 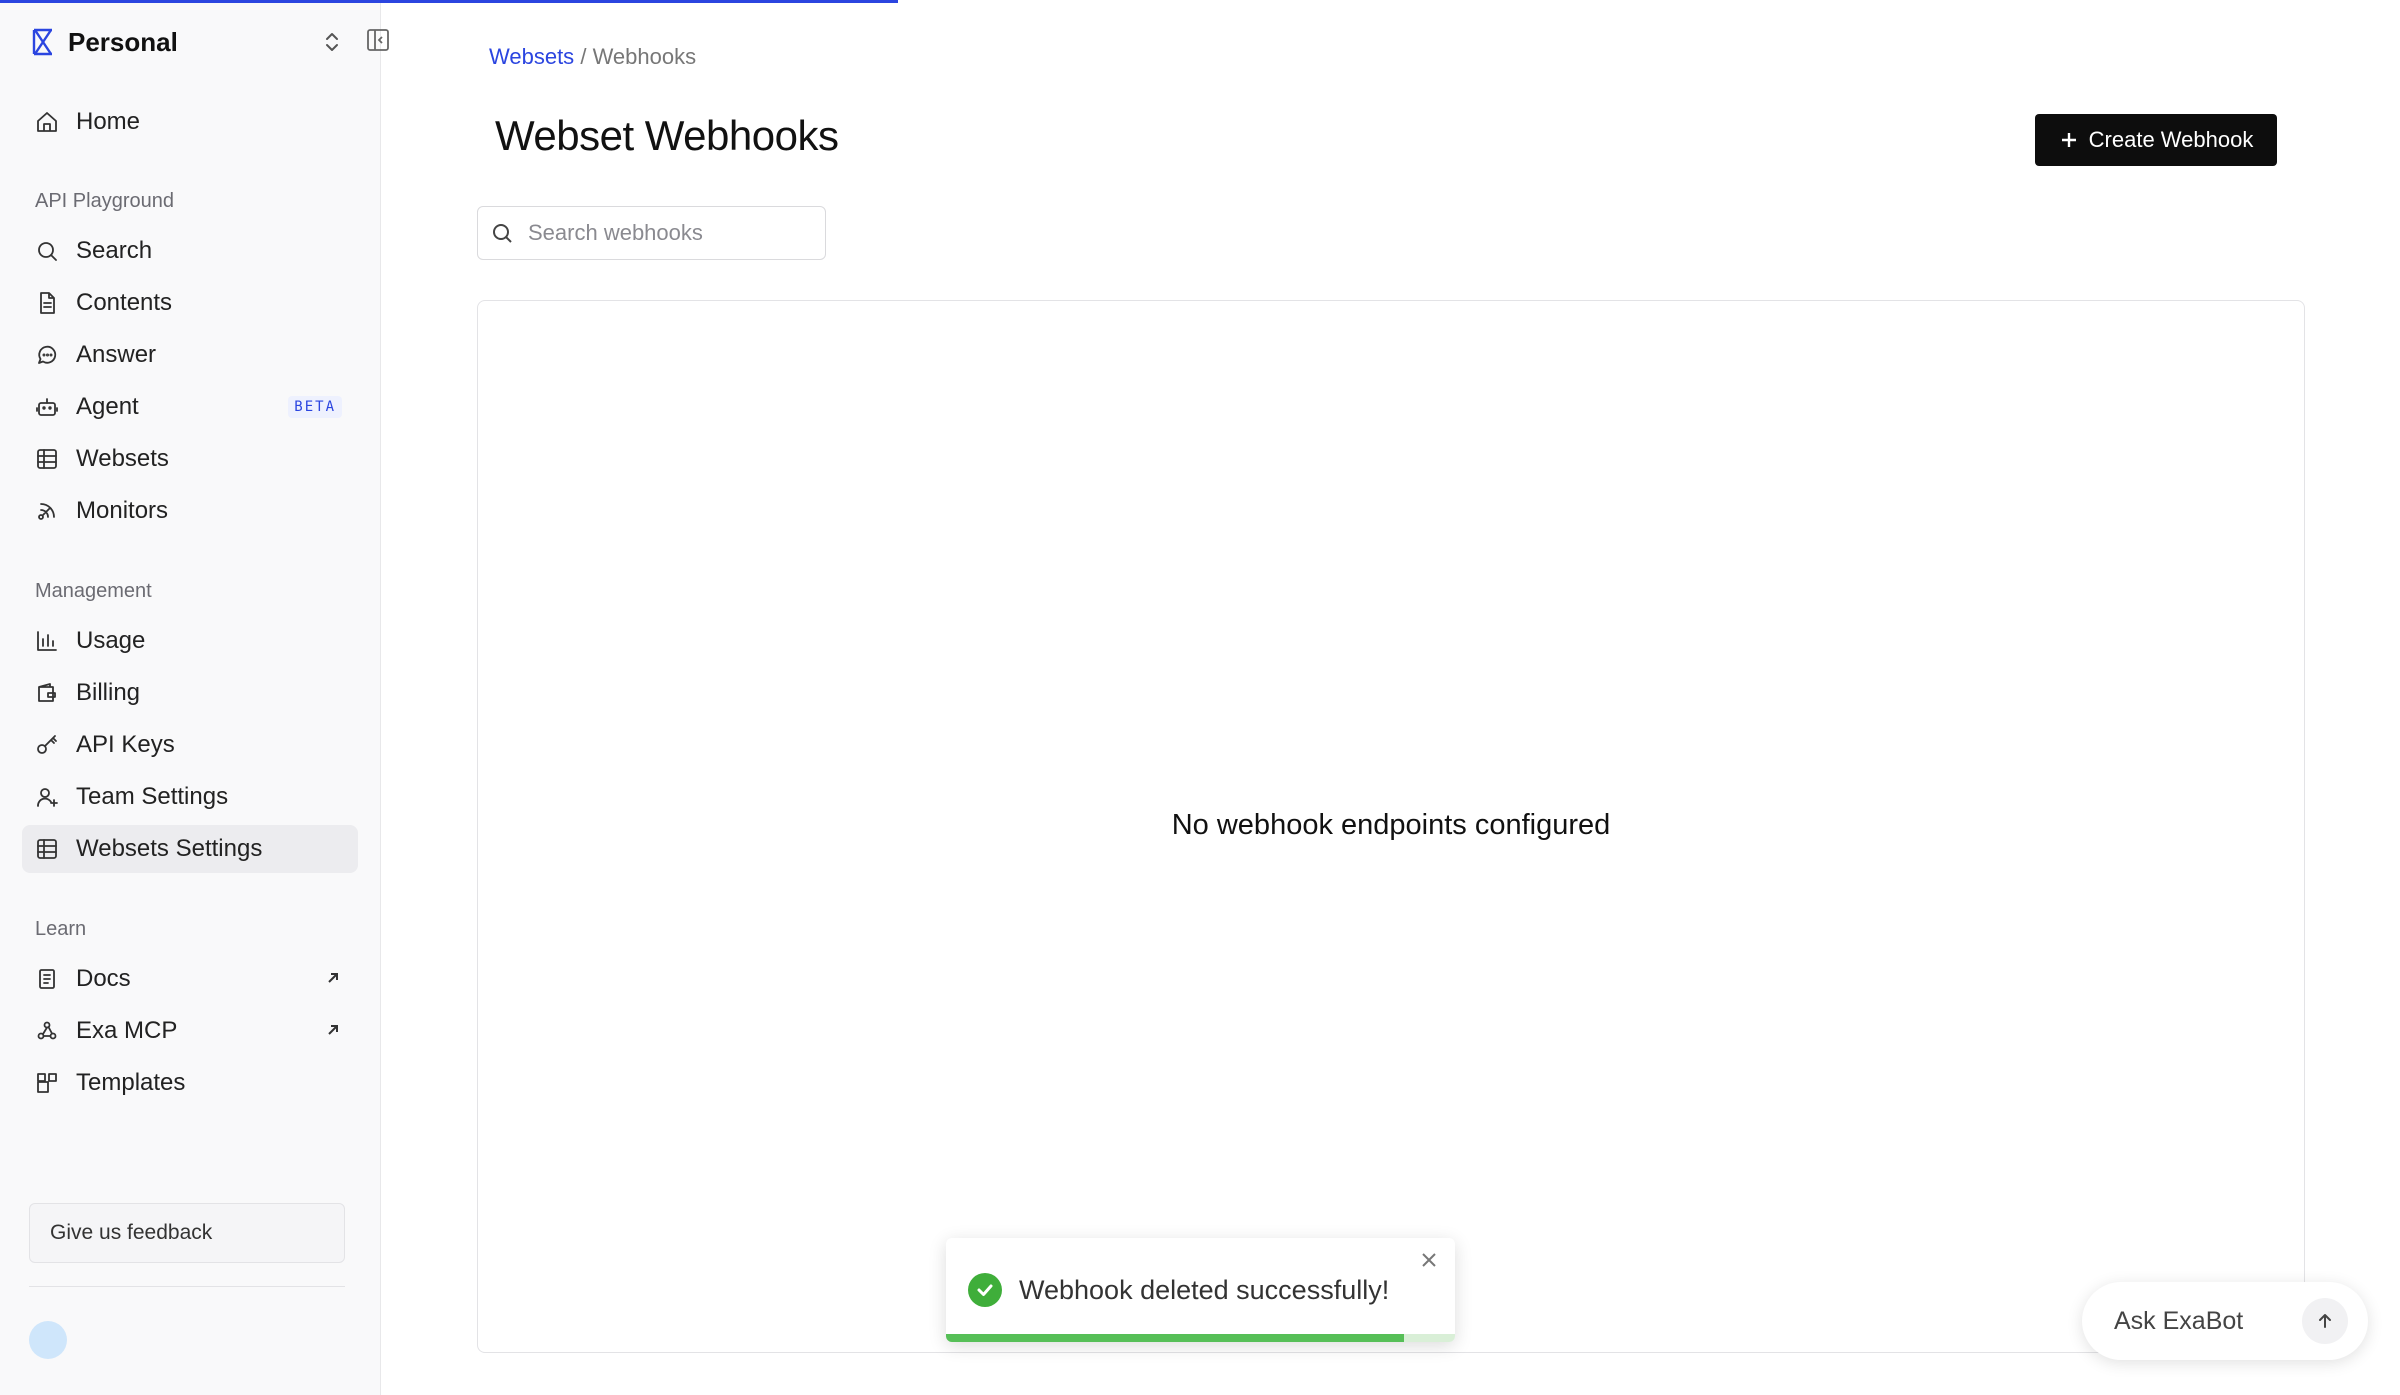 I want to click on workspace-name: Personal, so click(x=123, y=41).